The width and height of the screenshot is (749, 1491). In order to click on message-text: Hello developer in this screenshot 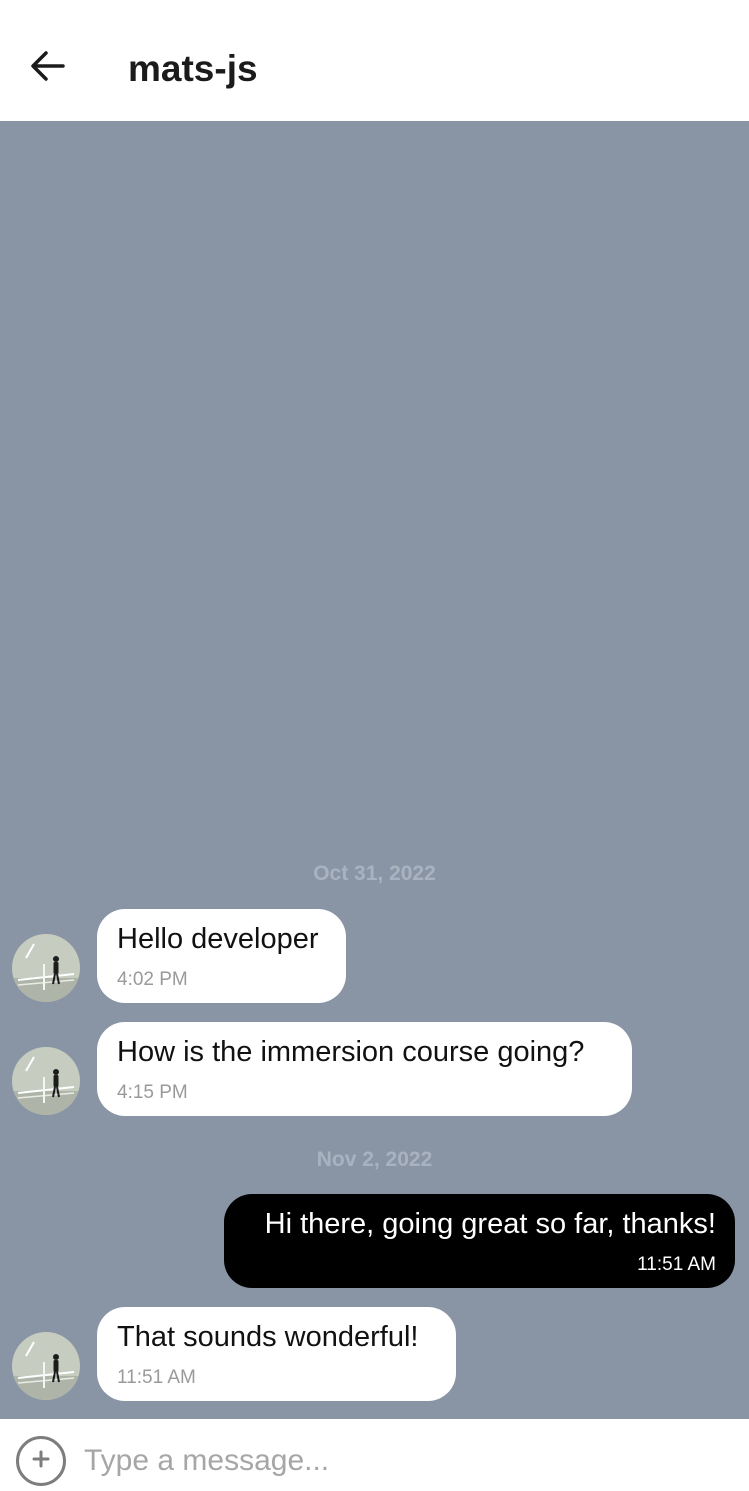, I will do `click(218, 939)`.